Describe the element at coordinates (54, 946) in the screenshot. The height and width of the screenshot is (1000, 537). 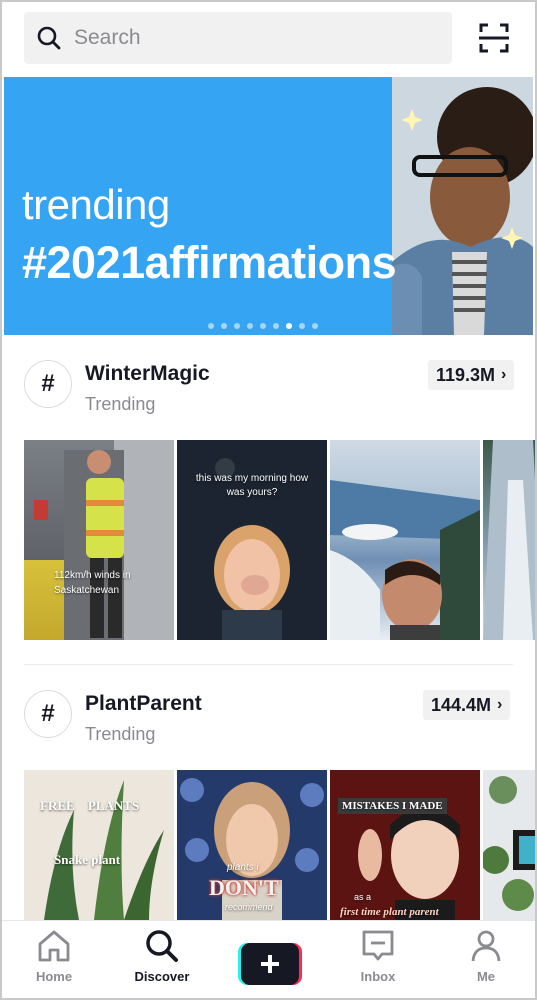
I see `home-icon` at that location.